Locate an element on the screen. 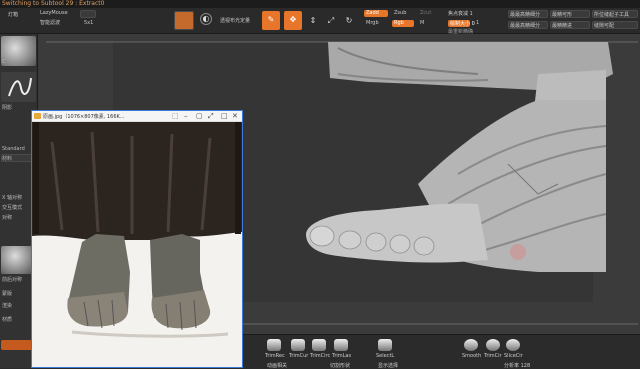  left-label-4: X 轴对称 is located at coordinates (12, 198).